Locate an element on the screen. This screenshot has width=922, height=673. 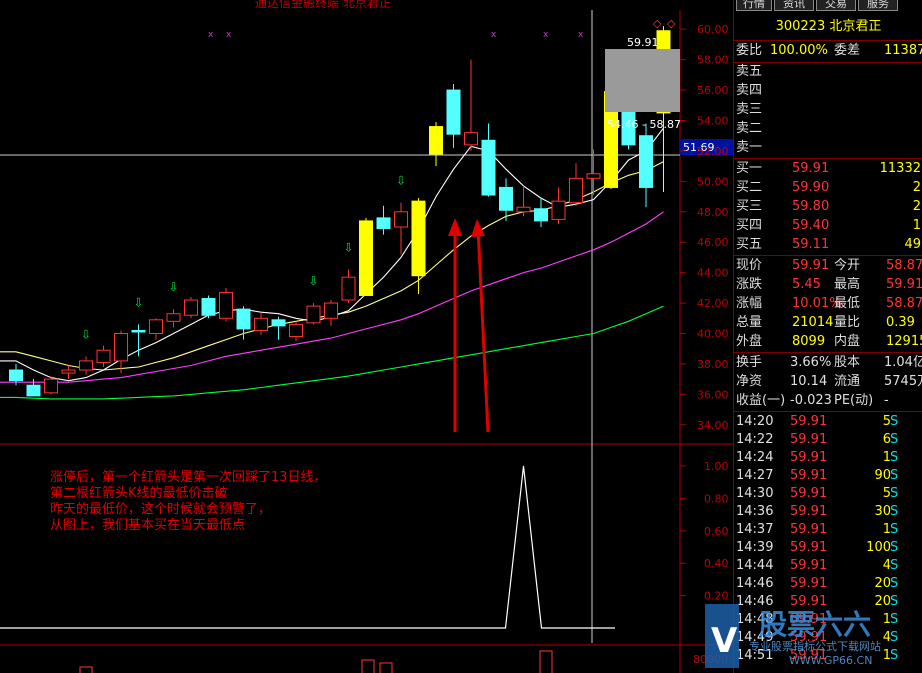
fund-value: -0.023 is located at coordinates (811, 400).